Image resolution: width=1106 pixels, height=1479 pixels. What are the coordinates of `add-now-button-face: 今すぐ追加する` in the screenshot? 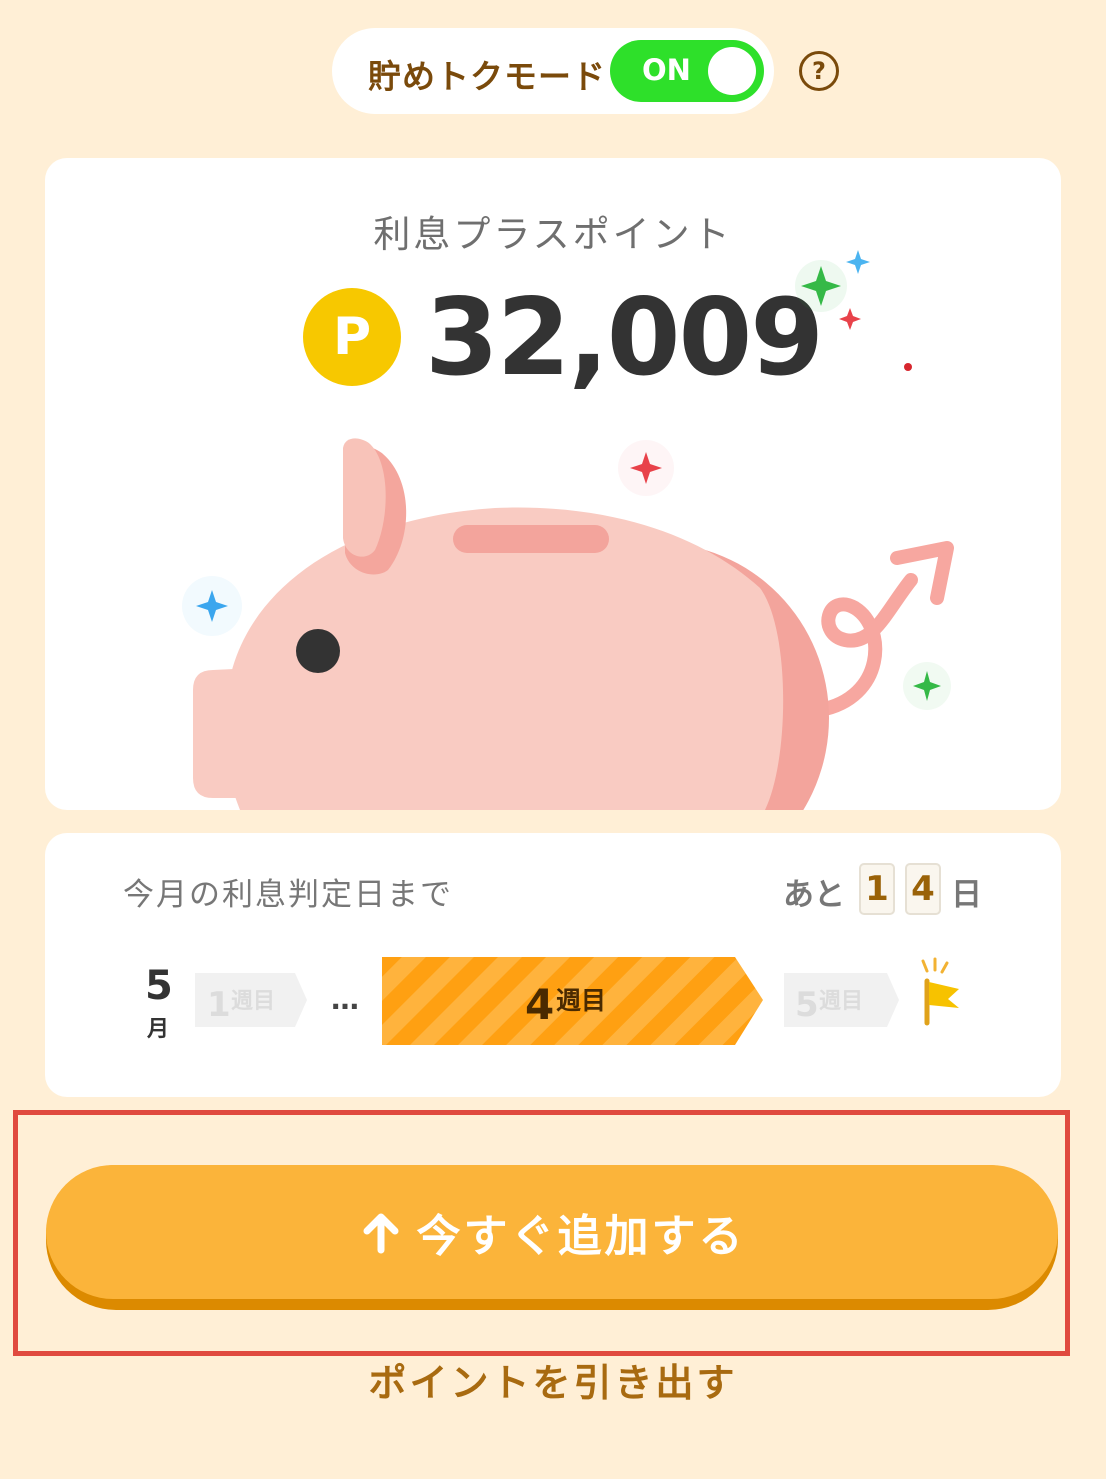 It's located at (552, 1232).